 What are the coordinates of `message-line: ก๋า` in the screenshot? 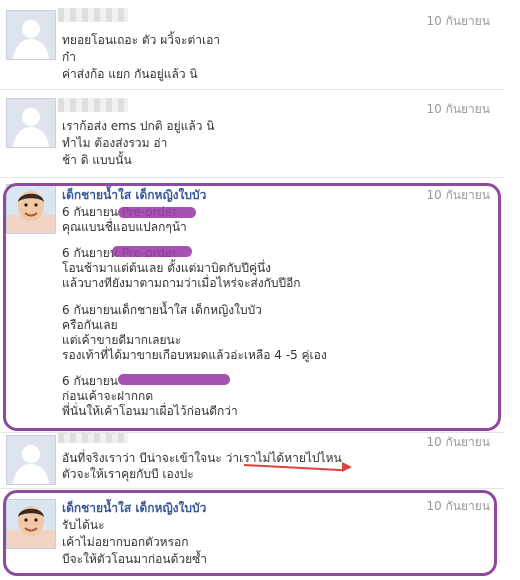 It's located at (69, 57).